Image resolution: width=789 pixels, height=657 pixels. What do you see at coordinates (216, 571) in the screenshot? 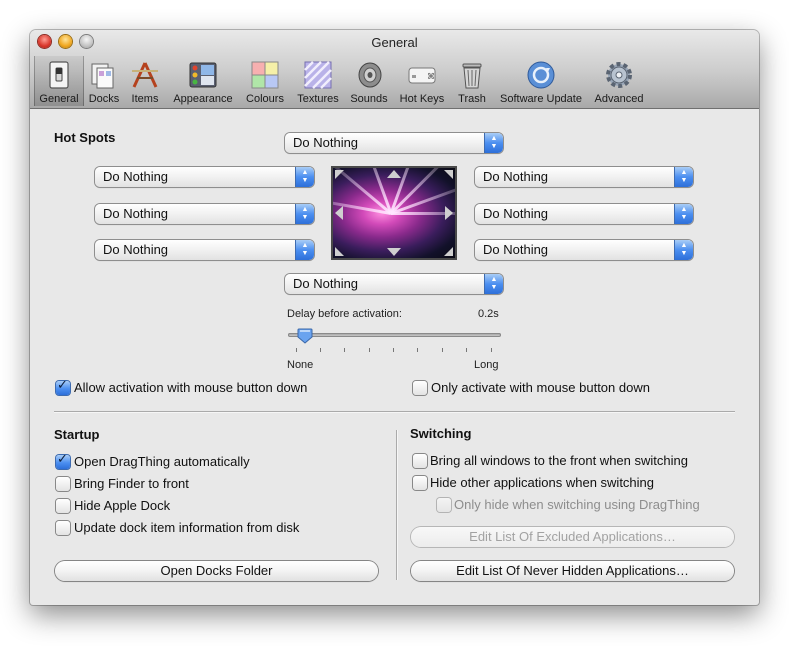
I see `open-docks-folder-button: Open Docks Folder` at bounding box center [216, 571].